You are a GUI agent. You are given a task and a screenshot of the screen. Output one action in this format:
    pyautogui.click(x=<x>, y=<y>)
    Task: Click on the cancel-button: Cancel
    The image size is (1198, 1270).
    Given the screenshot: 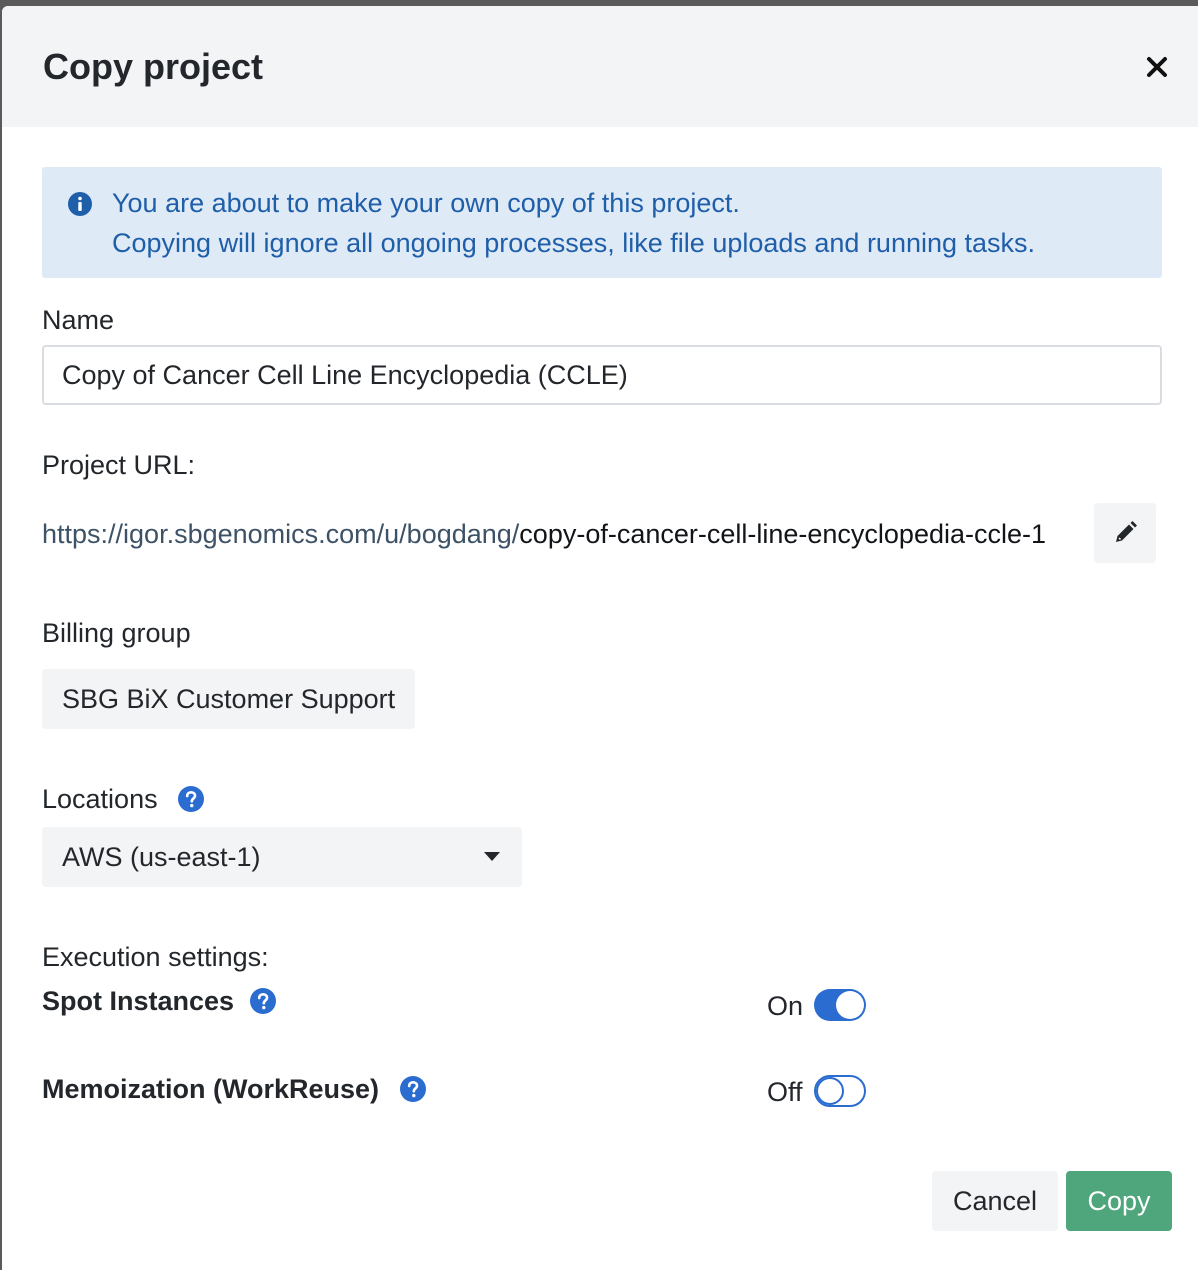 What is the action you would take?
    pyautogui.click(x=995, y=1201)
    